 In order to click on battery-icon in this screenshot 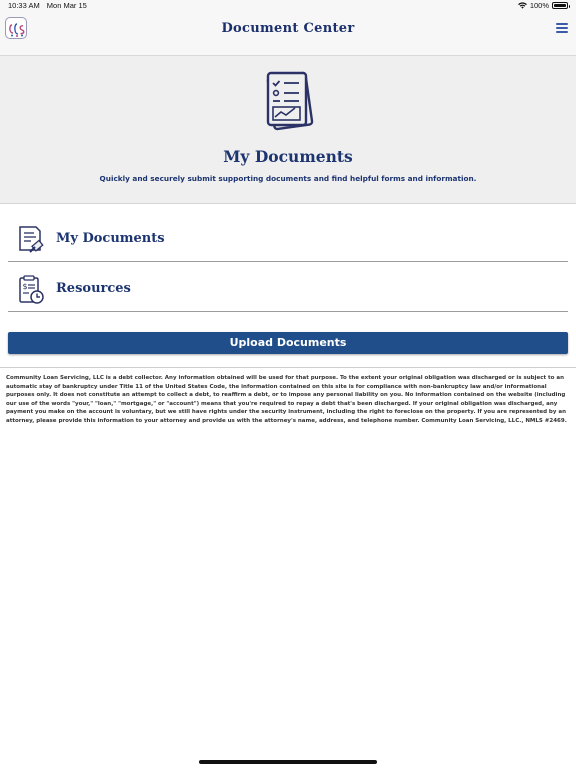, I will do `click(561, 5)`.